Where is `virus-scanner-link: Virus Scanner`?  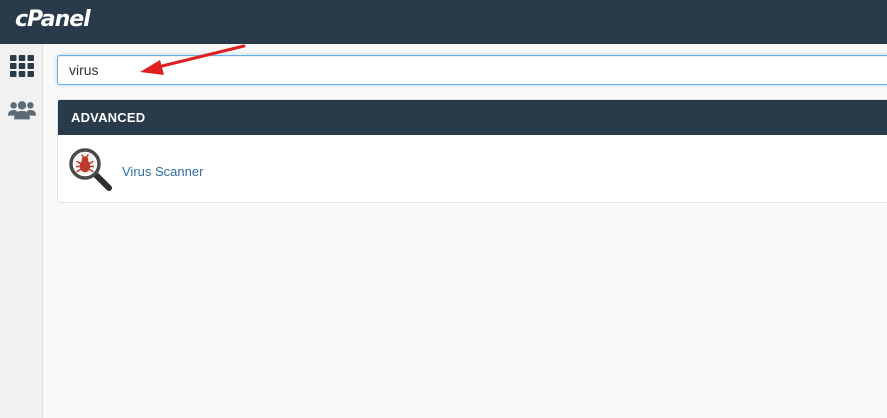
virus-scanner-link: Virus Scanner is located at coordinates (218, 171).